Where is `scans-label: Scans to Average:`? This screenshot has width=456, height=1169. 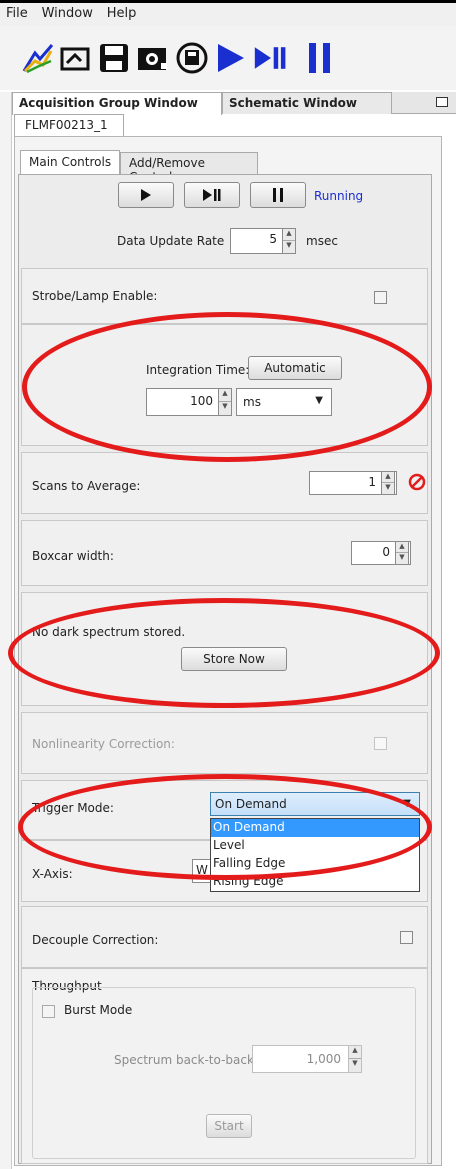
scans-label: Scans to Average: is located at coordinates (86, 486).